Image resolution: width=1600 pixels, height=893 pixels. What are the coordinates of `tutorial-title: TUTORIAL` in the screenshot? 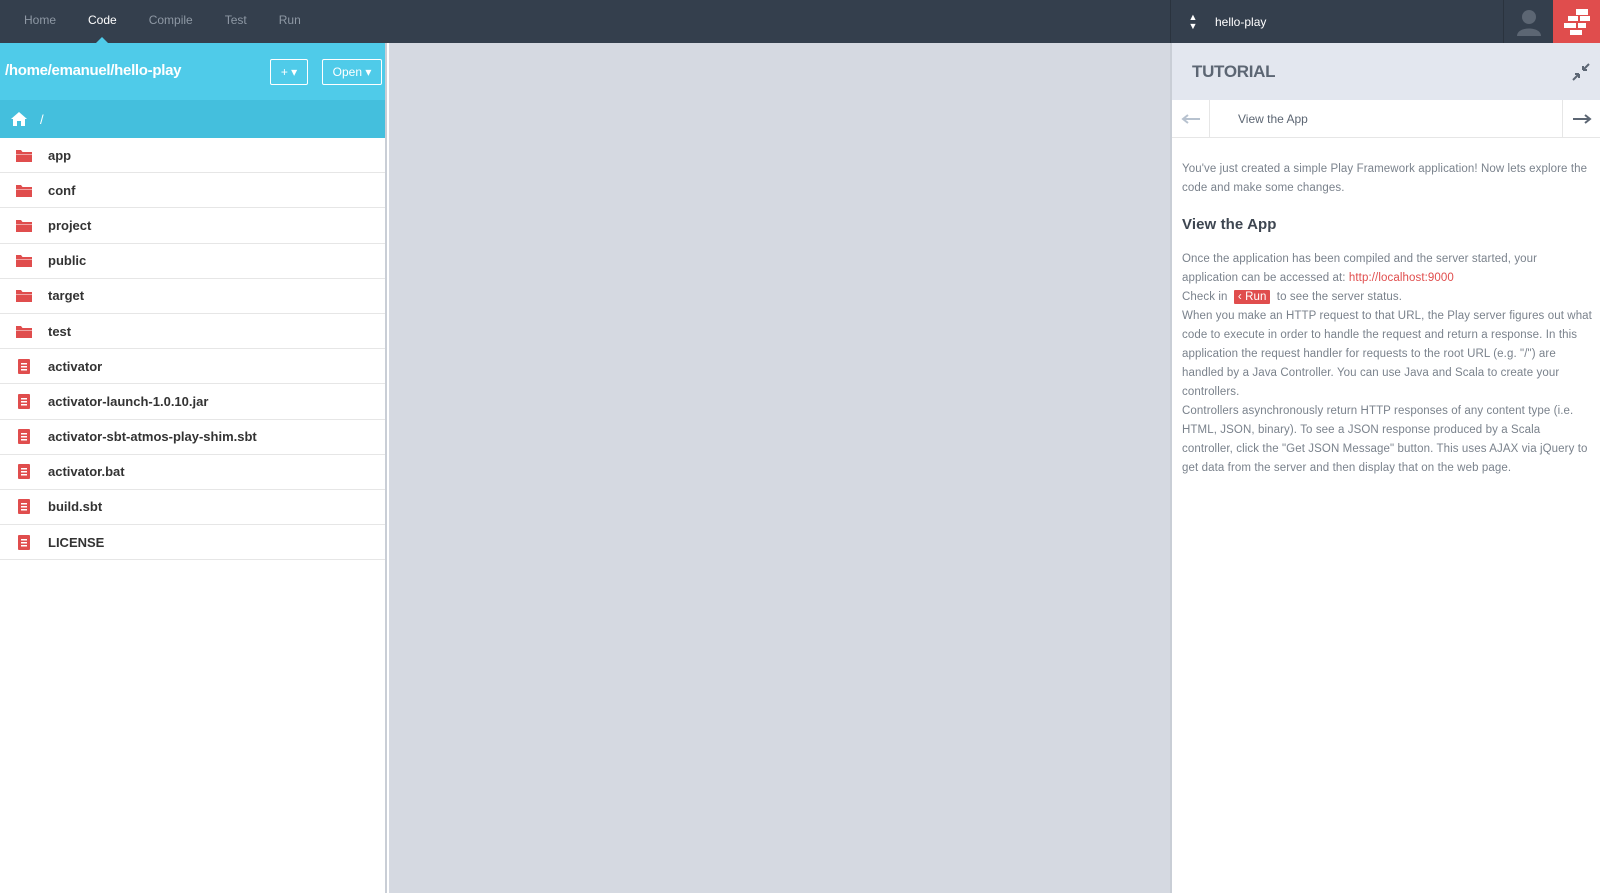 It's located at (1234, 71).